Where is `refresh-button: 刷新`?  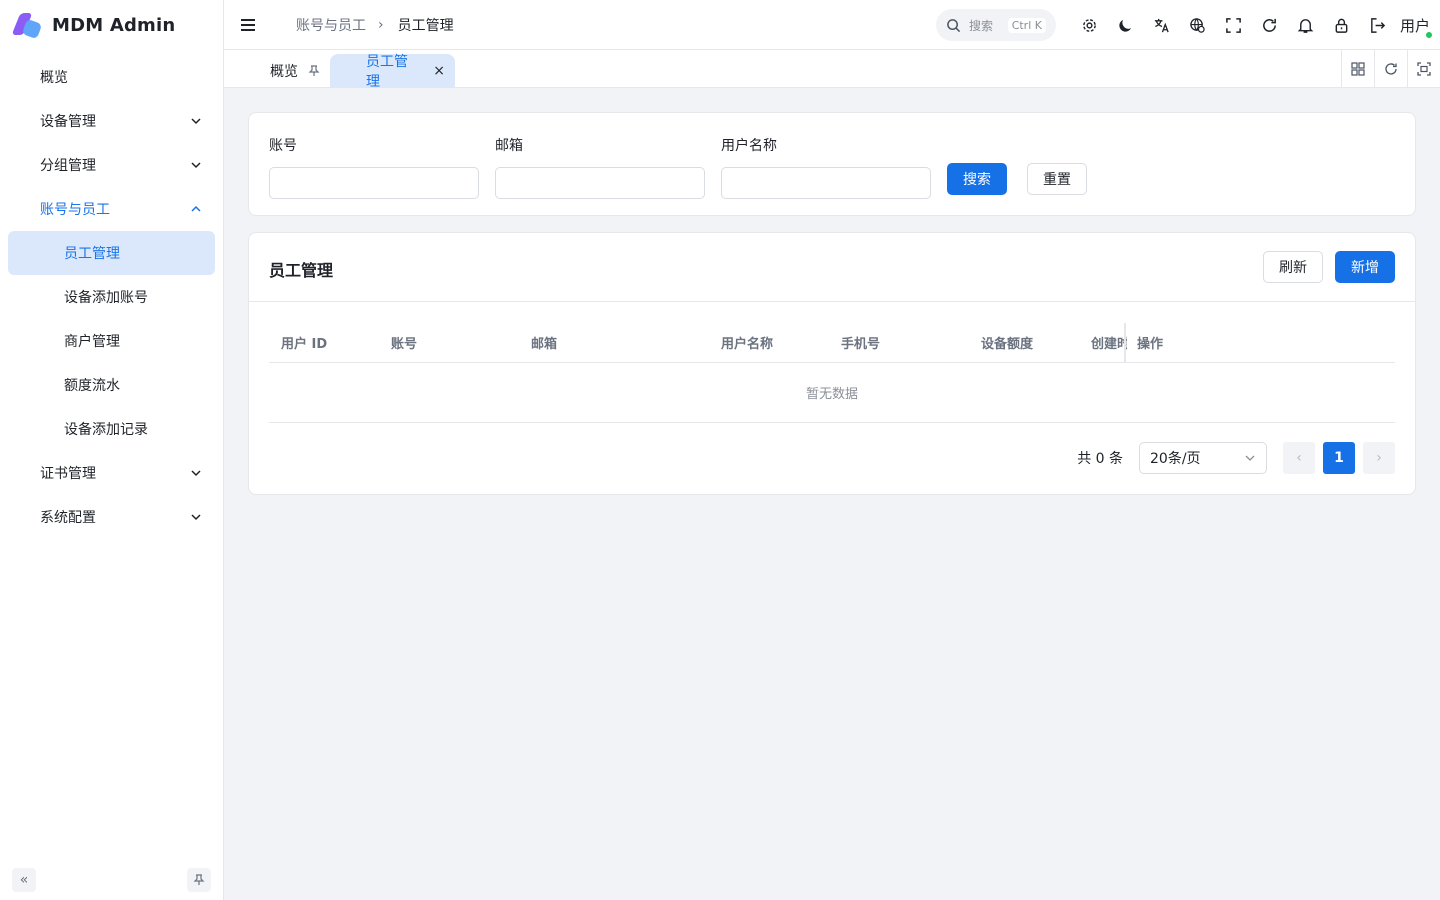
refresh-button: 刷新 is located at coordinates (1293, 267).